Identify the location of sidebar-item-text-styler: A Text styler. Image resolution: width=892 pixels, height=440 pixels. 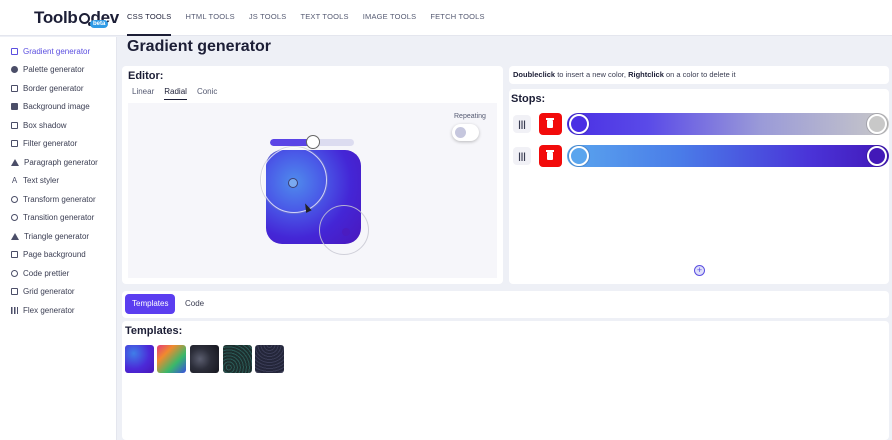
(58, 181).